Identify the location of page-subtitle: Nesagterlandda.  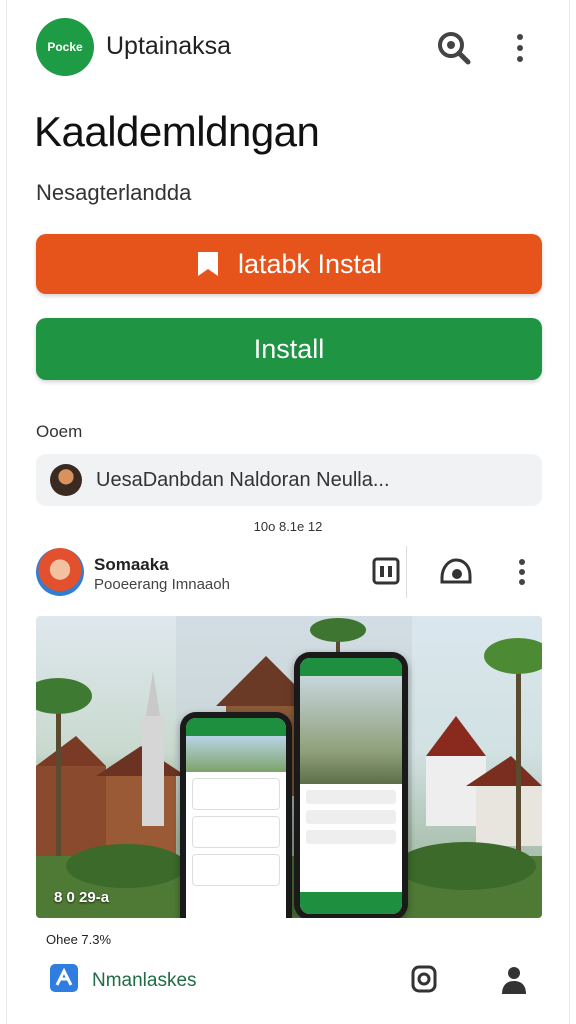
(114, 192).